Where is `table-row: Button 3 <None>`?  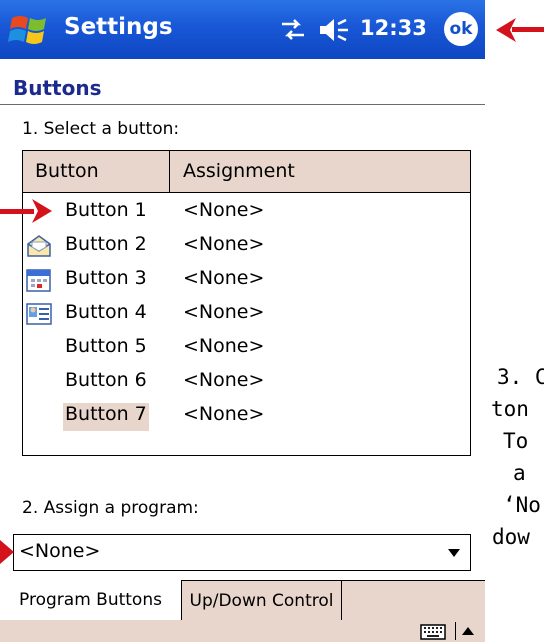 table-row: Button 3 <None> is located at coordinates (246, 280).